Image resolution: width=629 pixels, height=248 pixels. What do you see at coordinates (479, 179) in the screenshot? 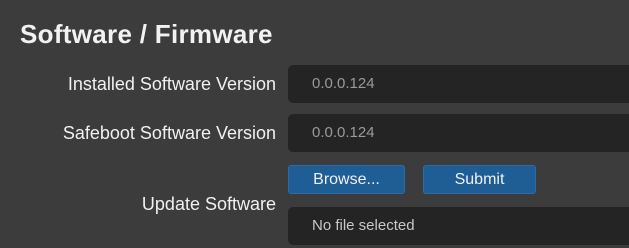
I see `submit-button: Submit` at bounding box center [479, 179].